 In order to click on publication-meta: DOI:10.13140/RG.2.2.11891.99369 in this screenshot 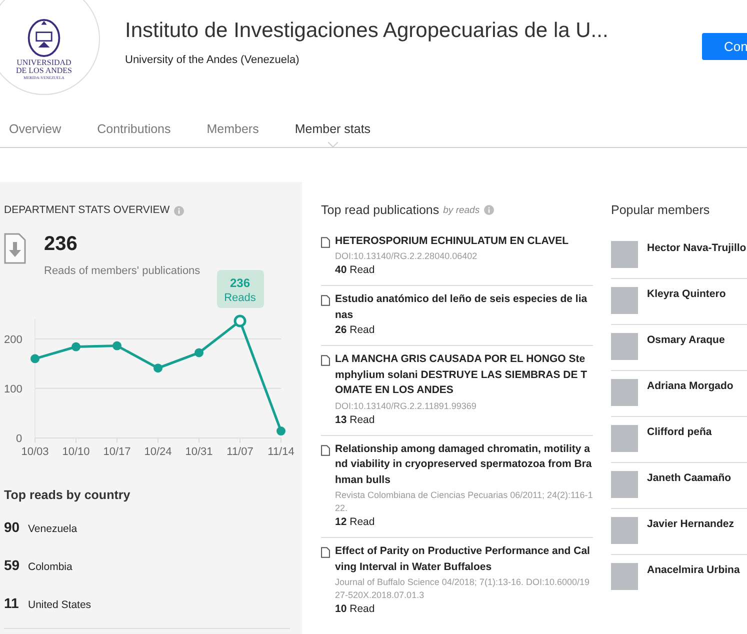, I will do `click(406, 406)`.